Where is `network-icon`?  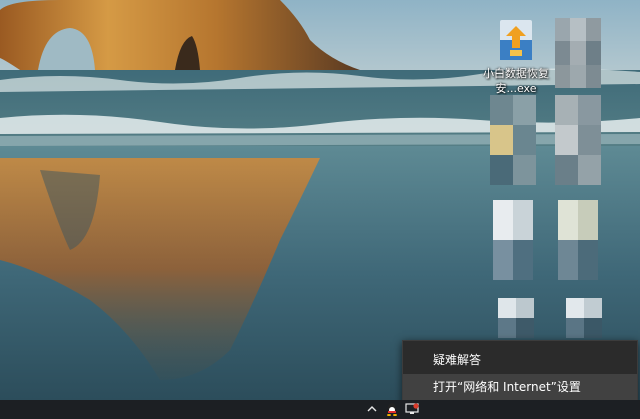
network-icon is located at coordinates (412, 409).